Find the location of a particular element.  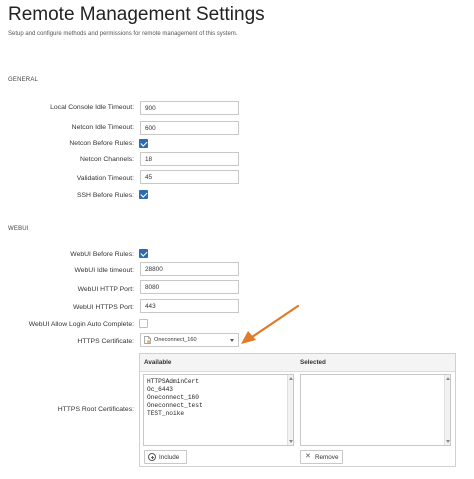

allow-login-auto-complete-checkbox is located at coordinates (143, 323).